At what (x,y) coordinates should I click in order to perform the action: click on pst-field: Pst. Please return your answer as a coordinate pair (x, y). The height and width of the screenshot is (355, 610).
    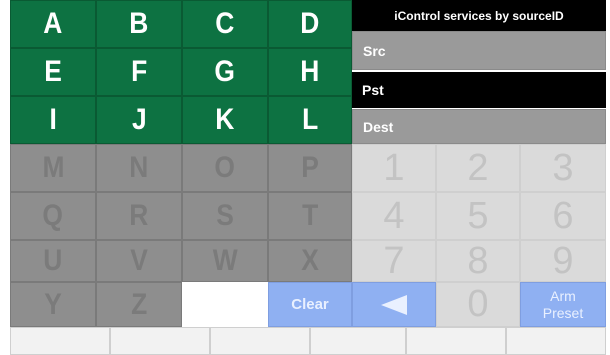
    Looking at the image, I should click on (479, 90).